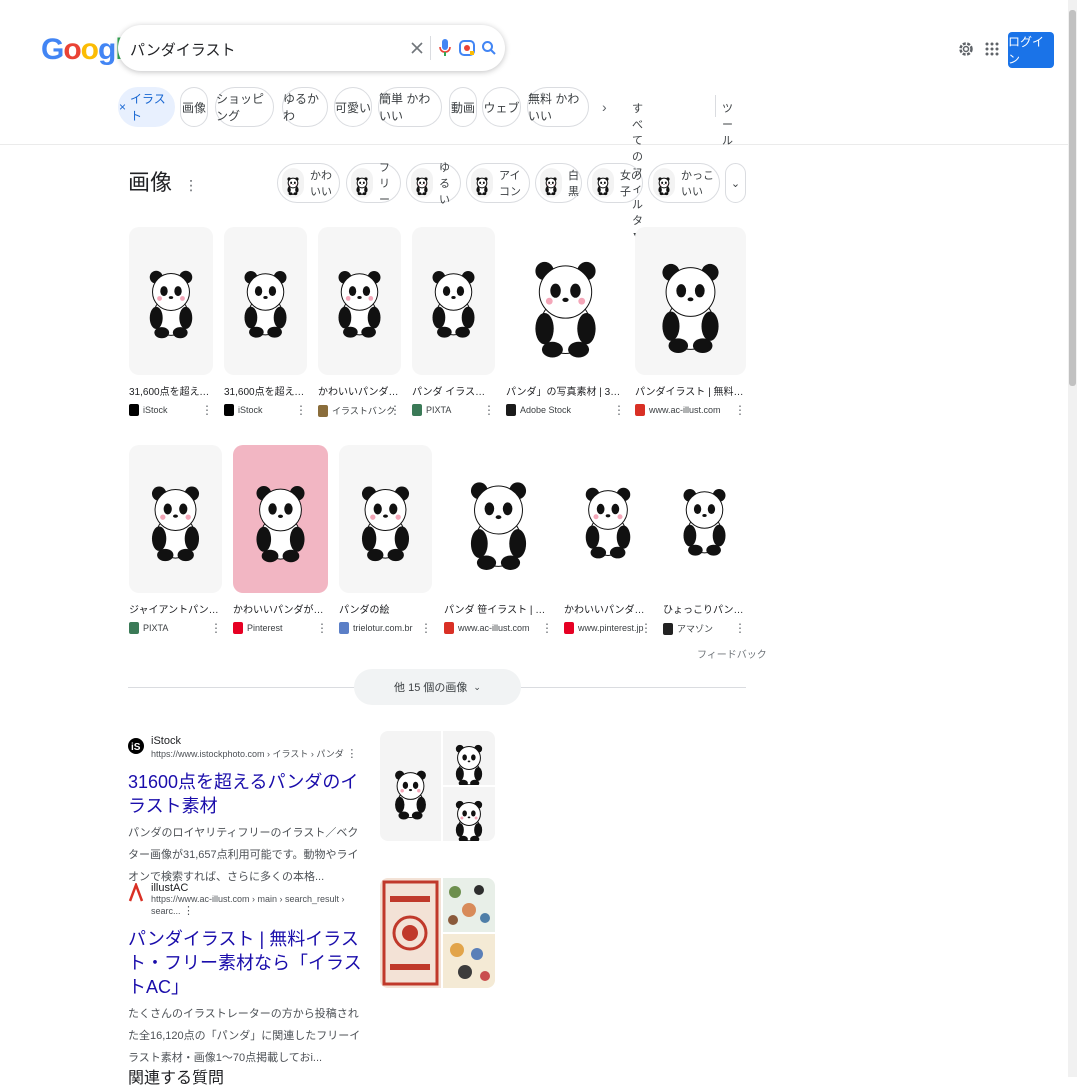 This screenshot has height=1088, width=1077. Describe the element at coordinates (615, 183) in the screenshot. I see `topic-chip: 女の子` at that location.